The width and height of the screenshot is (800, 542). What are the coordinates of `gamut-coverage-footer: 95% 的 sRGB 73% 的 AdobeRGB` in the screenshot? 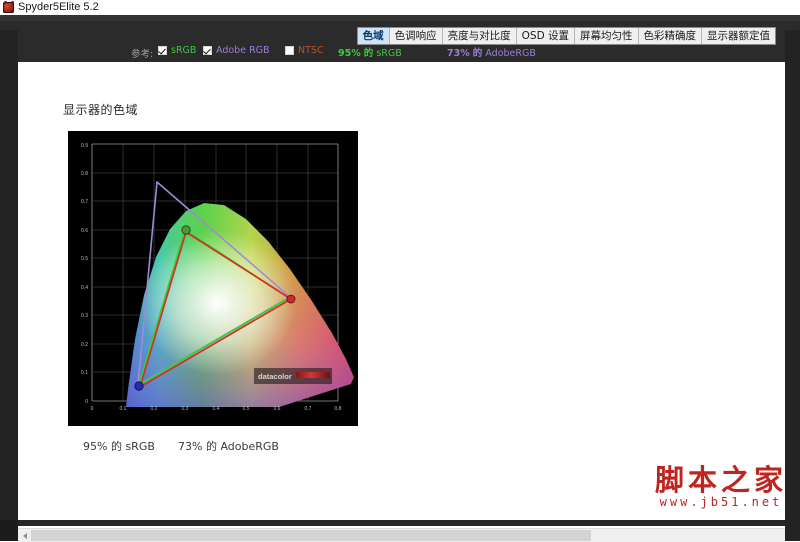 It's located at (268, 446).